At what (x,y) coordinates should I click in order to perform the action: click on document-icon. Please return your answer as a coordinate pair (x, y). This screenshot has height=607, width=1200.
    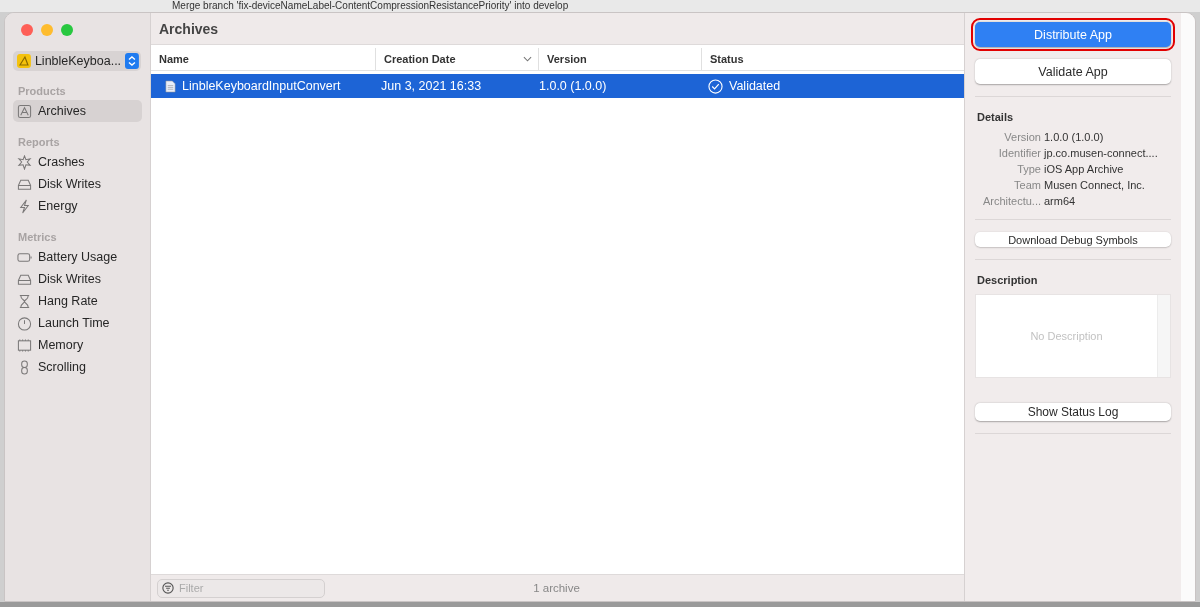
    Looking at the image, I should click on (170, 86).